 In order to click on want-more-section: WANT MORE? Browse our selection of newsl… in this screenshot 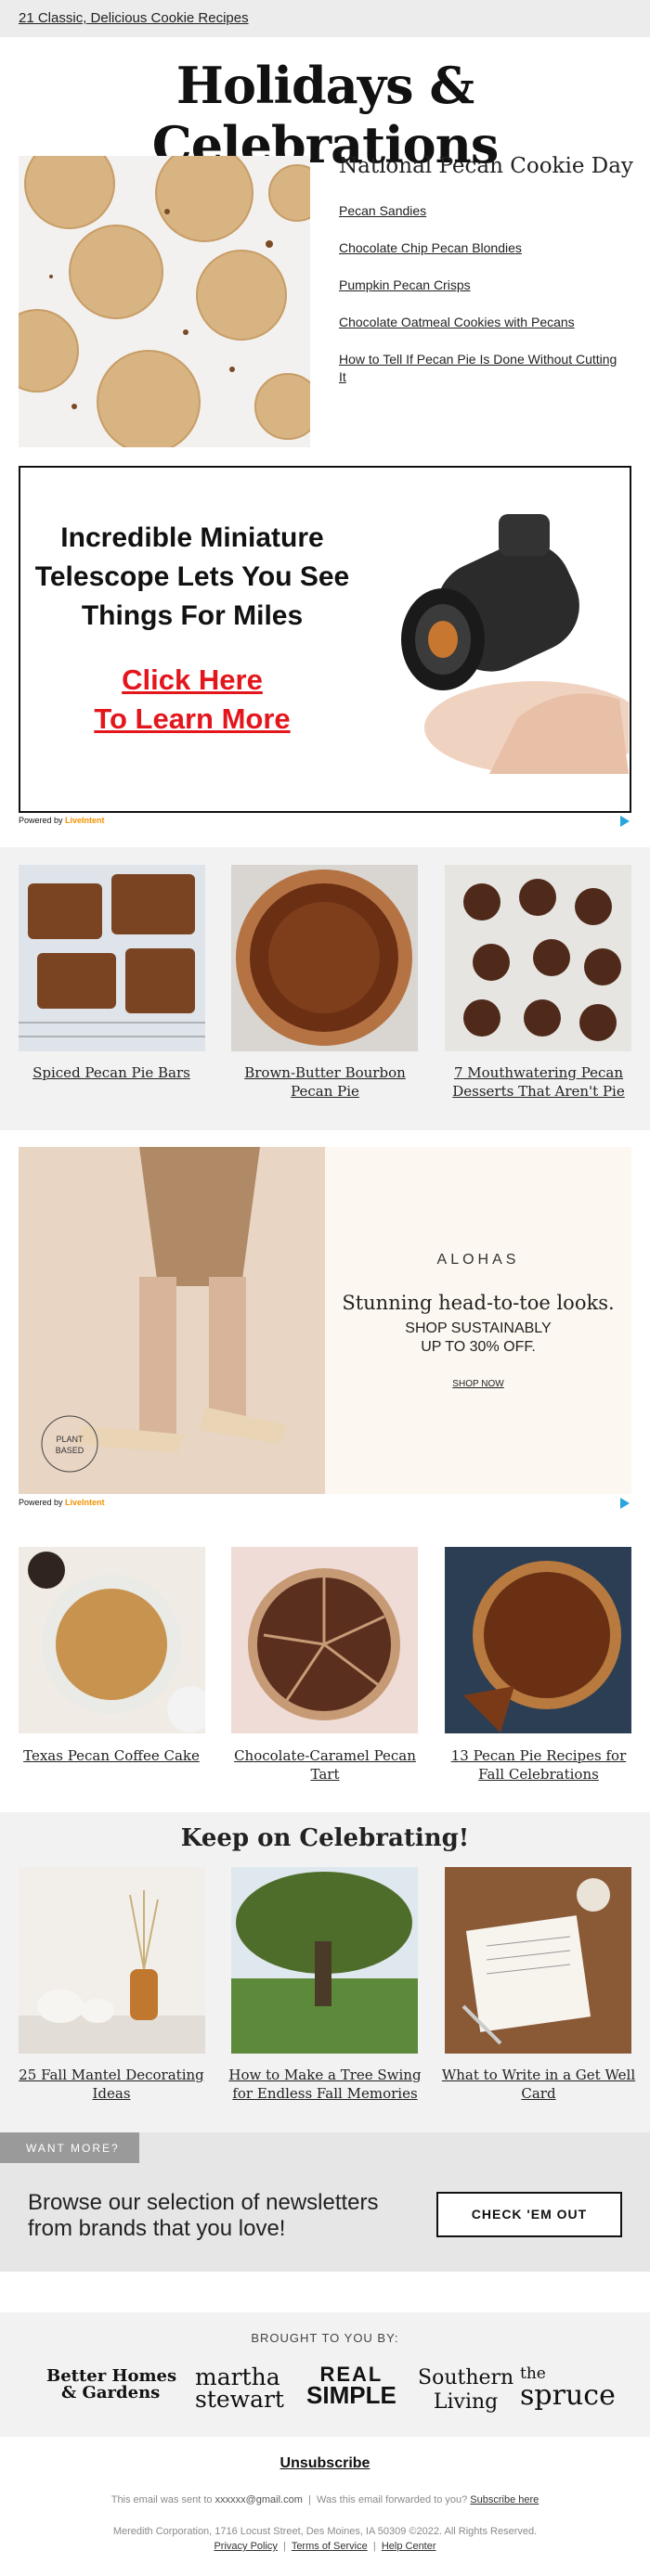, I will do `click(325, 2202)`.